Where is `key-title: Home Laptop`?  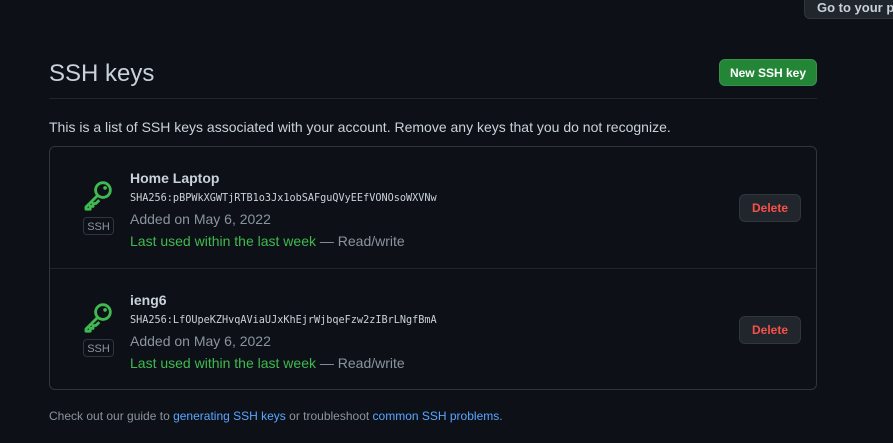 key-title: Home Laptop is located at coordinates (175, 178).